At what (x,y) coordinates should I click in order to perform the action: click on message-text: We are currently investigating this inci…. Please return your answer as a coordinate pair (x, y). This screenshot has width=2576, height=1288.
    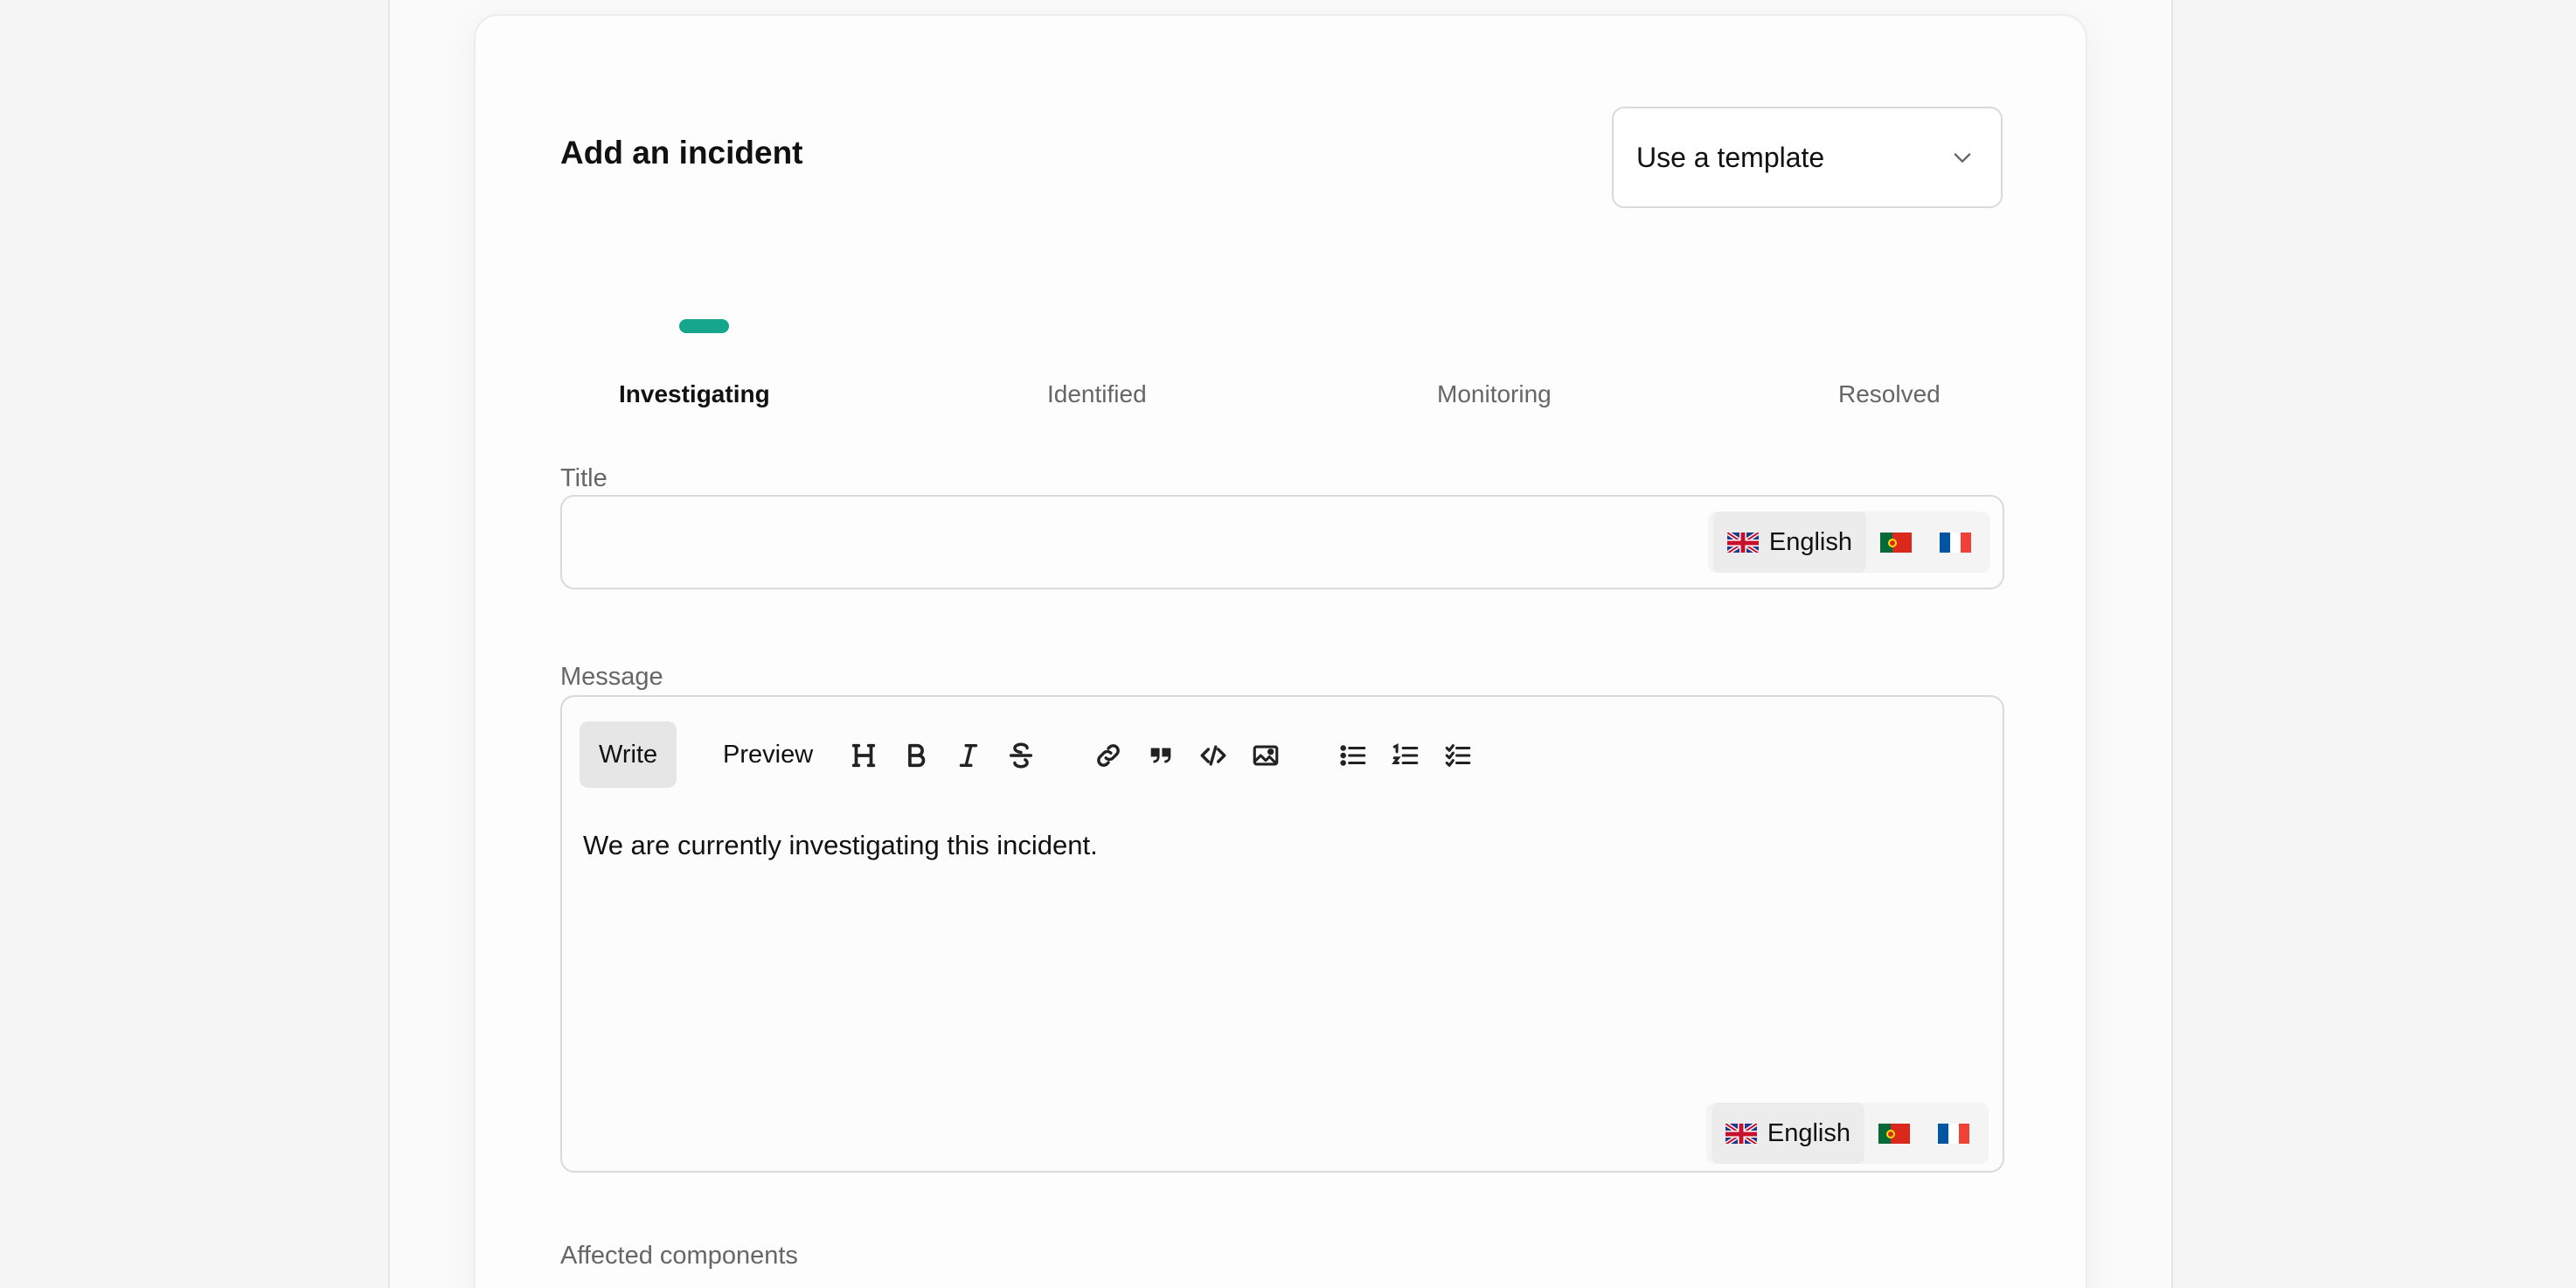
    Looking at the image, I should click on (841, 845).